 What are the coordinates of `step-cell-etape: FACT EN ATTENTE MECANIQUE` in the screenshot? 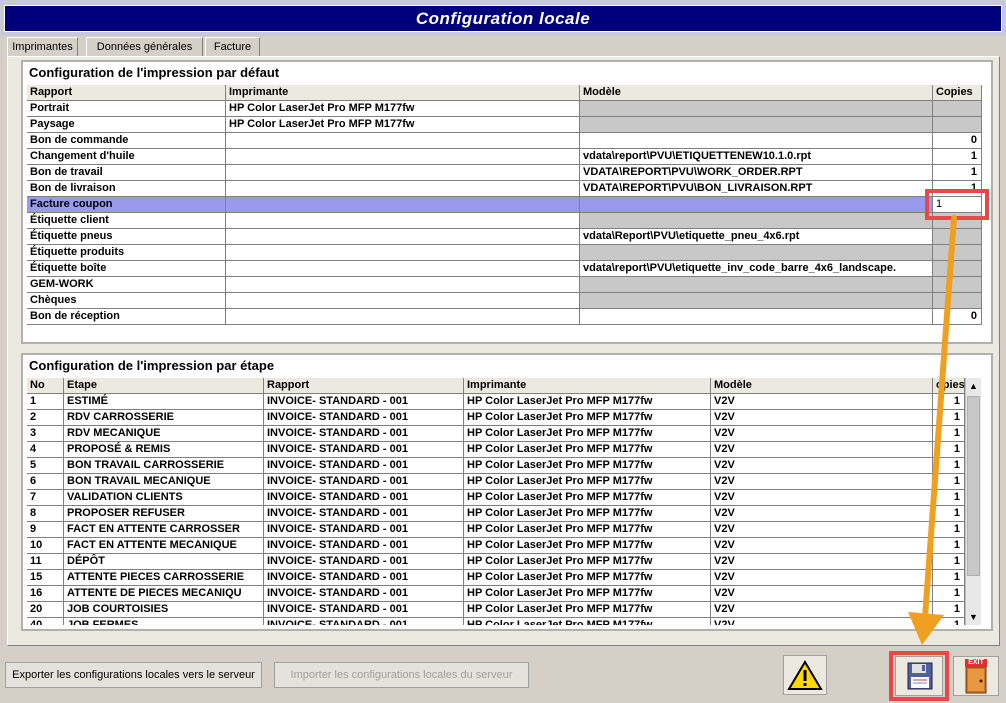 It's located at (164, 546).